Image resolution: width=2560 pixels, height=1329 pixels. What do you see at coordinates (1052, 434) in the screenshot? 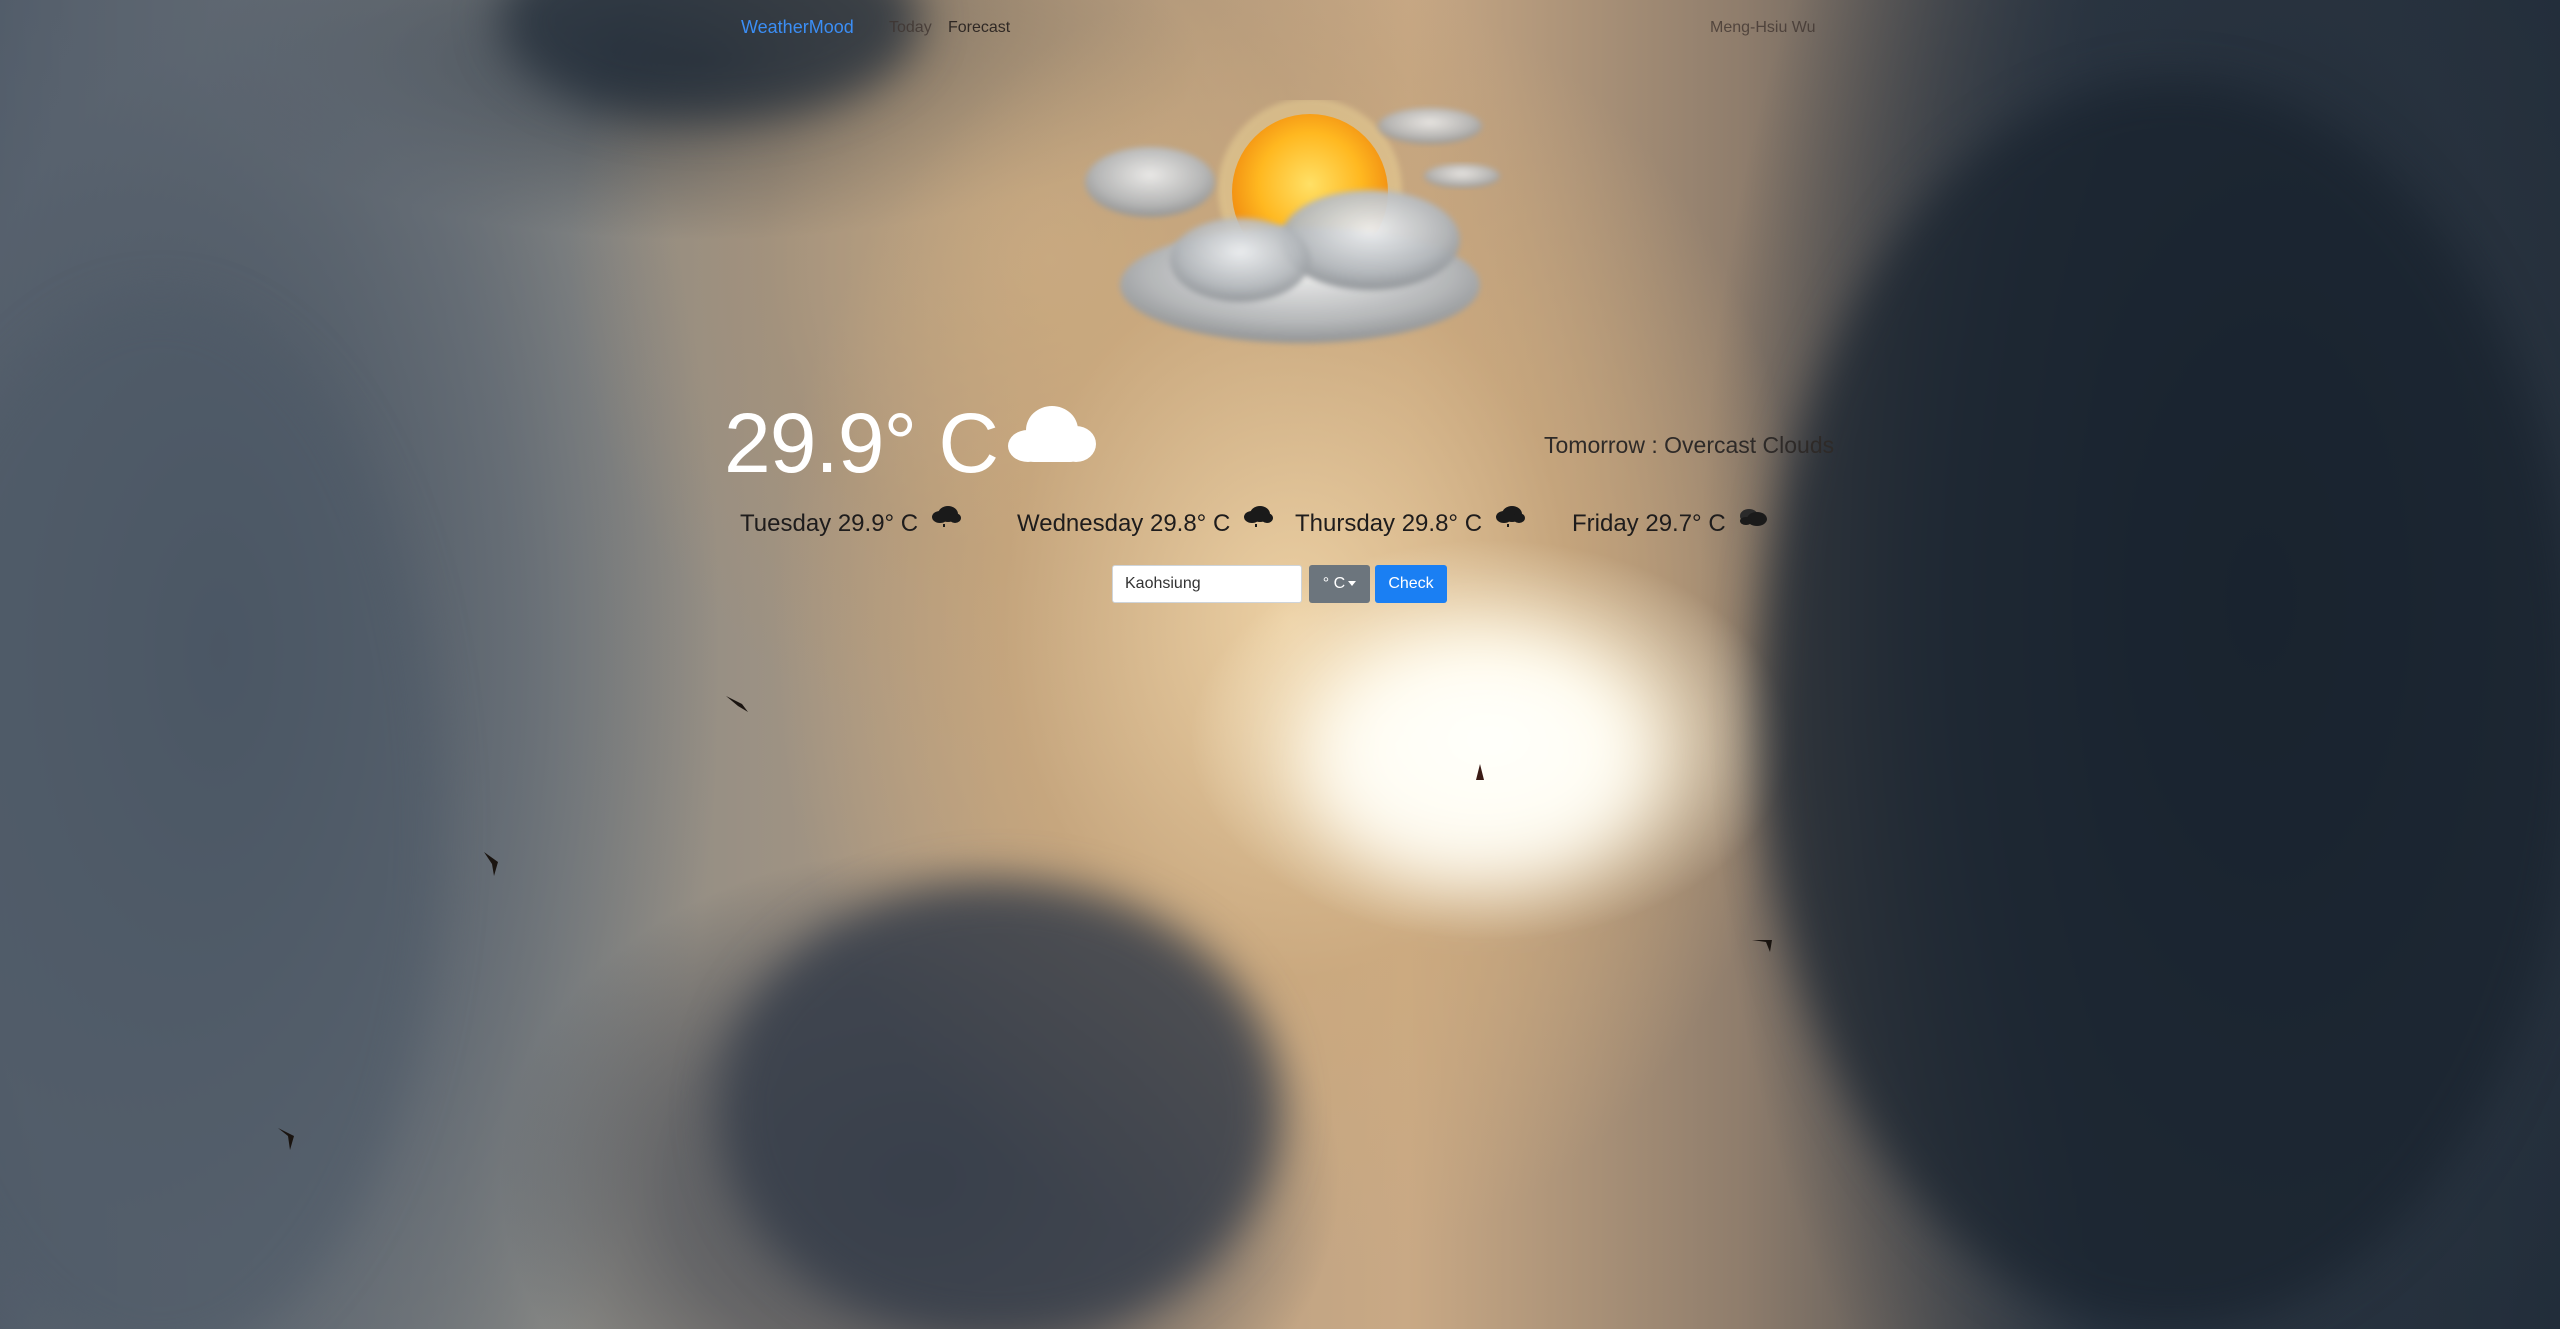
I see `cloud-icon` at bounding box center [1052, 434].